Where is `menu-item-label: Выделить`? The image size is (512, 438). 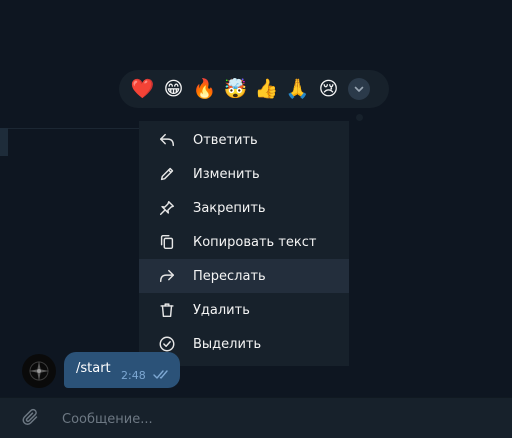 menu-item-label: Выделить is located at coordinates (227, 344).